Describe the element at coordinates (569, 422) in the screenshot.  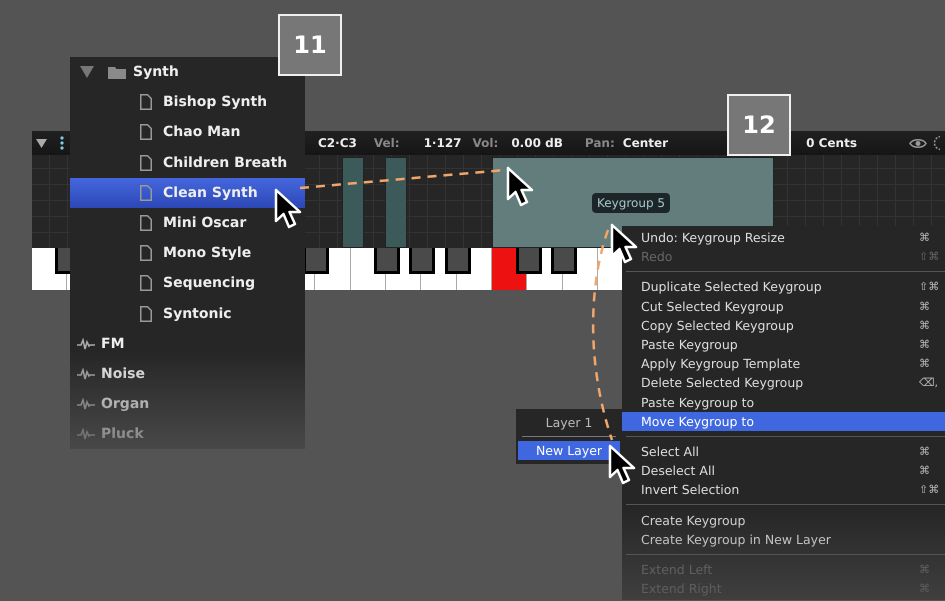
I see `layer-item: Layer 1` at that location.